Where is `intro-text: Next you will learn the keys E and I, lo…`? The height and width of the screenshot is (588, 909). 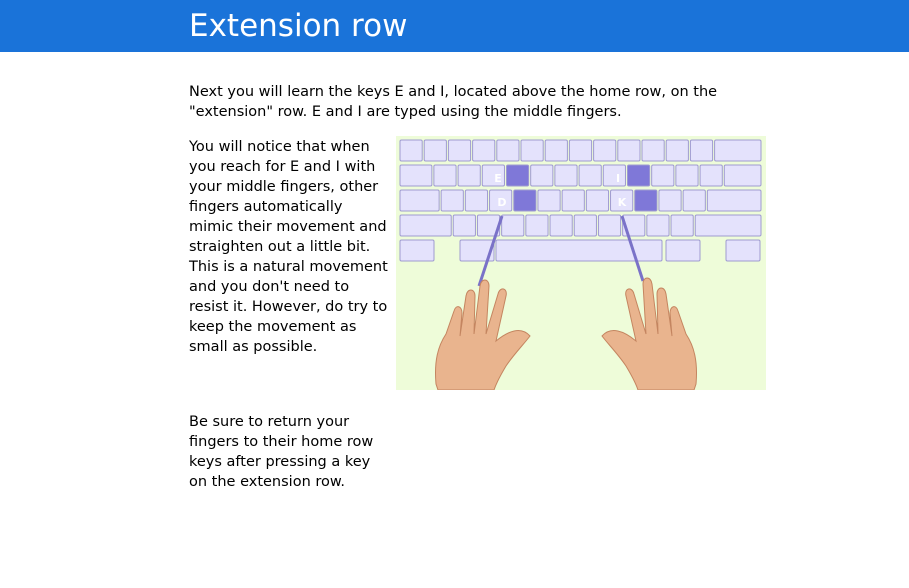 intro-text: Next you will learn the keys E and I, lo… is located at coordinates (453, 102).